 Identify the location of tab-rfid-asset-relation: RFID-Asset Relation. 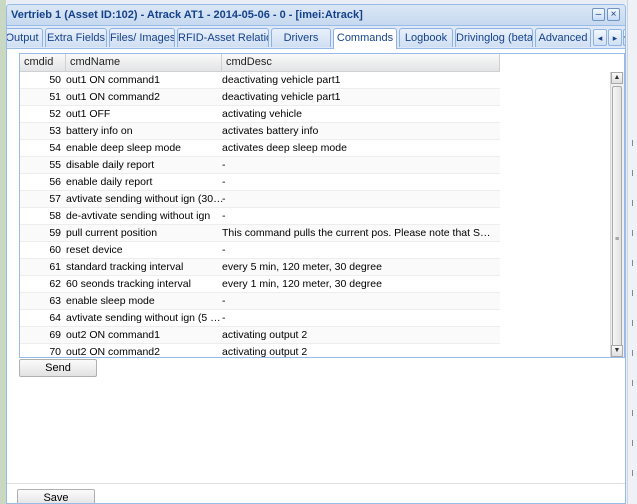
(223, 37).